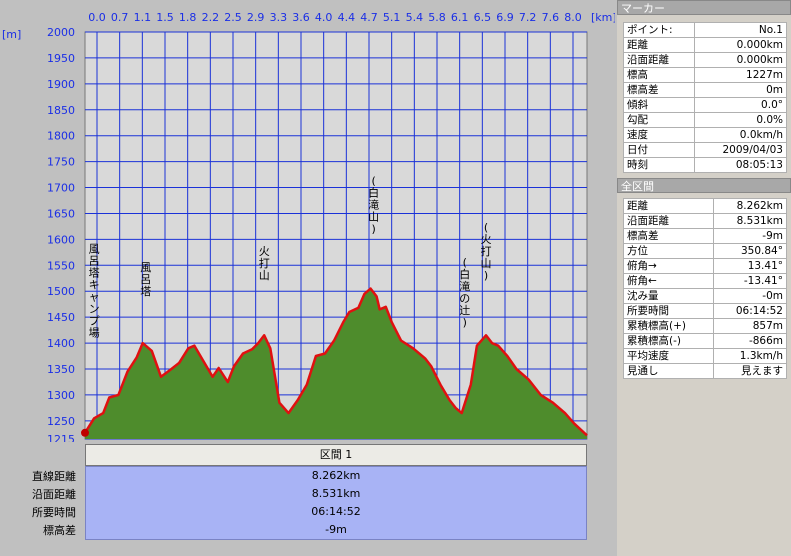  What do you see at coordinates (740, 75) in the screenshot?
I see `marker-value: 1227m` at bounding box center [740, 75].